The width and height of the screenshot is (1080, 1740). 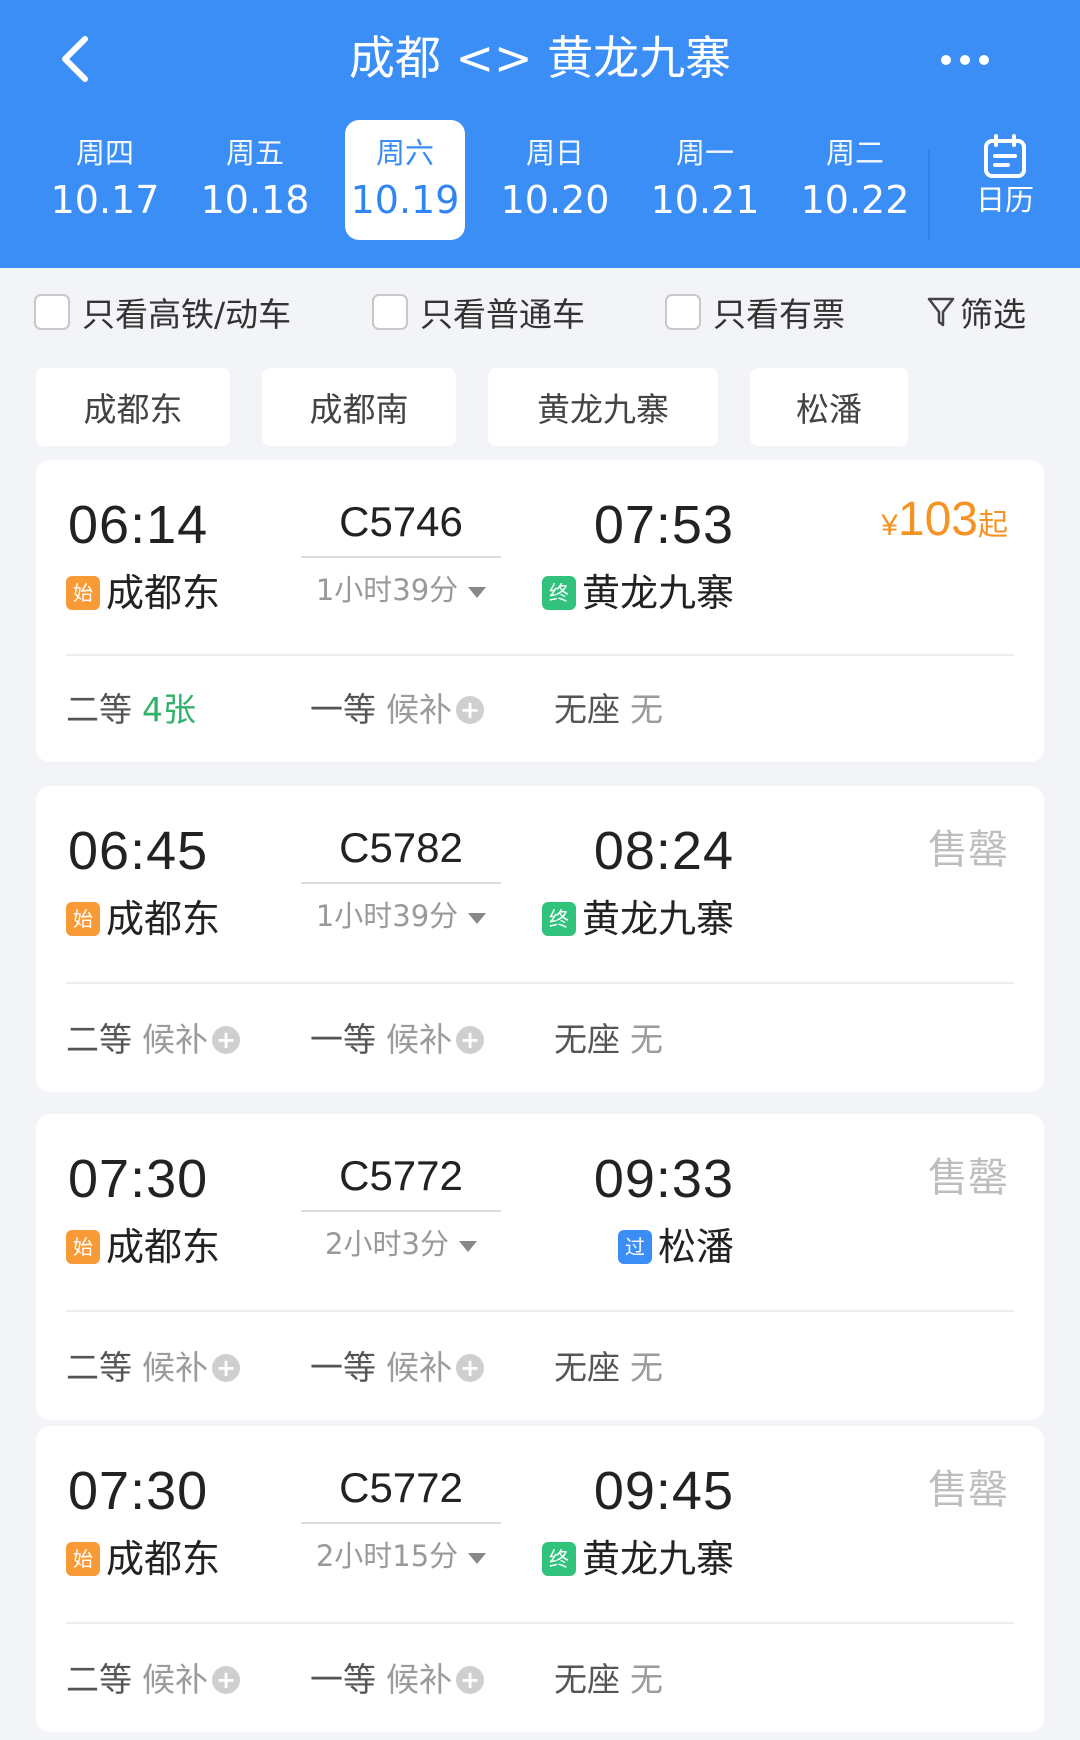 What do you see at coordinates (663, 1179) in the screenshot?
I see `arrival-time: 09:33` at bounding box center [663, 1179].